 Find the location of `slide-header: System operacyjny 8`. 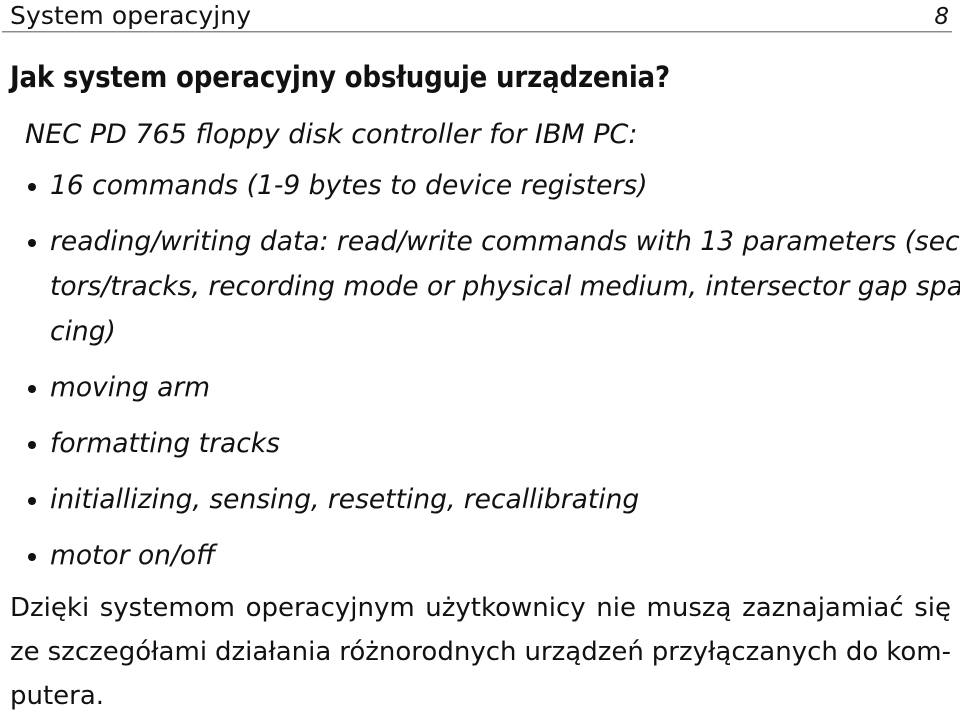

slide-header: System operacyjny 8 is located at coordinates (480, 17).